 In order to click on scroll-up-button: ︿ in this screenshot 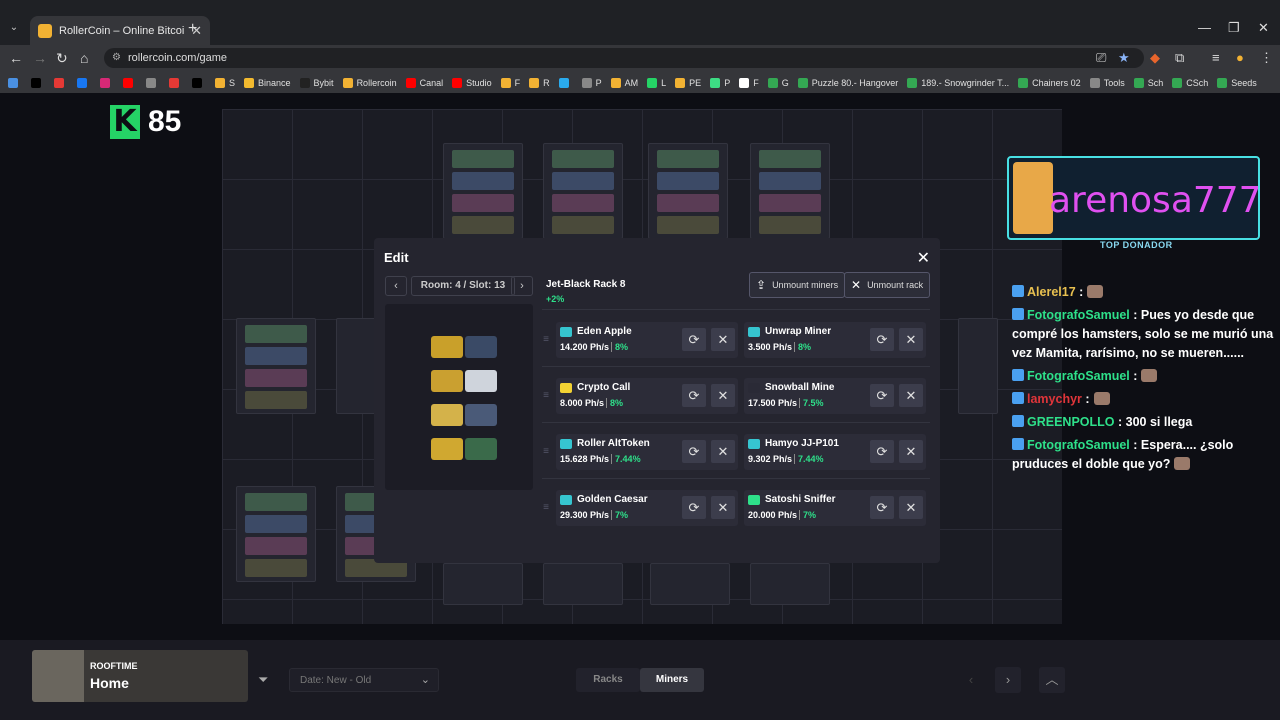, I will do `click(1052, 680)`.